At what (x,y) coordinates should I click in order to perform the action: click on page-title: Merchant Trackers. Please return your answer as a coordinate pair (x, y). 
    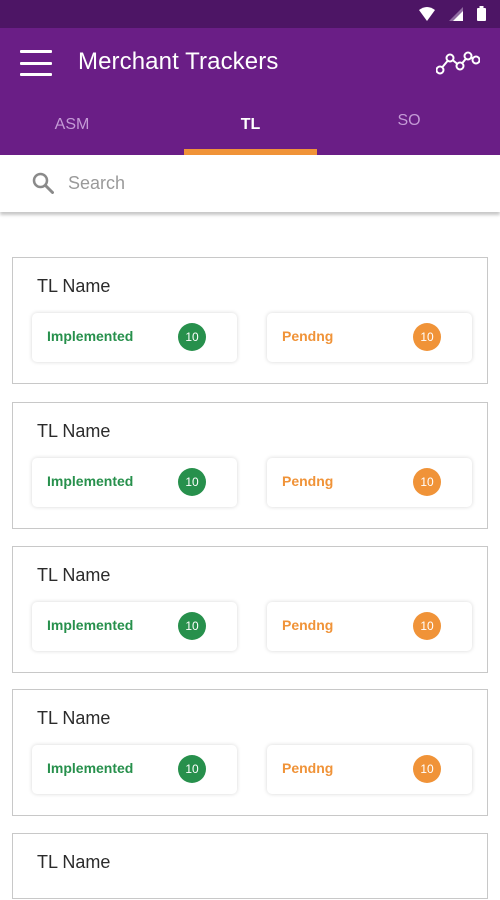
    Looking at the image, I should click on (178, 61).